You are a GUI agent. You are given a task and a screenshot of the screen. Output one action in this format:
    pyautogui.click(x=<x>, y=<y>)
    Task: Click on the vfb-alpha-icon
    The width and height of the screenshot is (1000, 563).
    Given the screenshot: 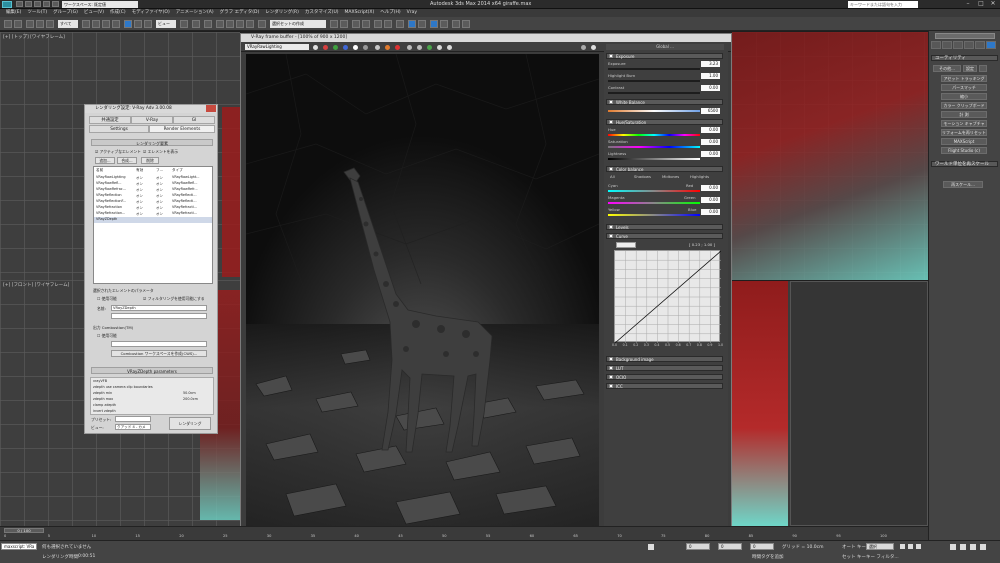 What is the action you would take?
    pyautogui.click(x=355, y=47)
    